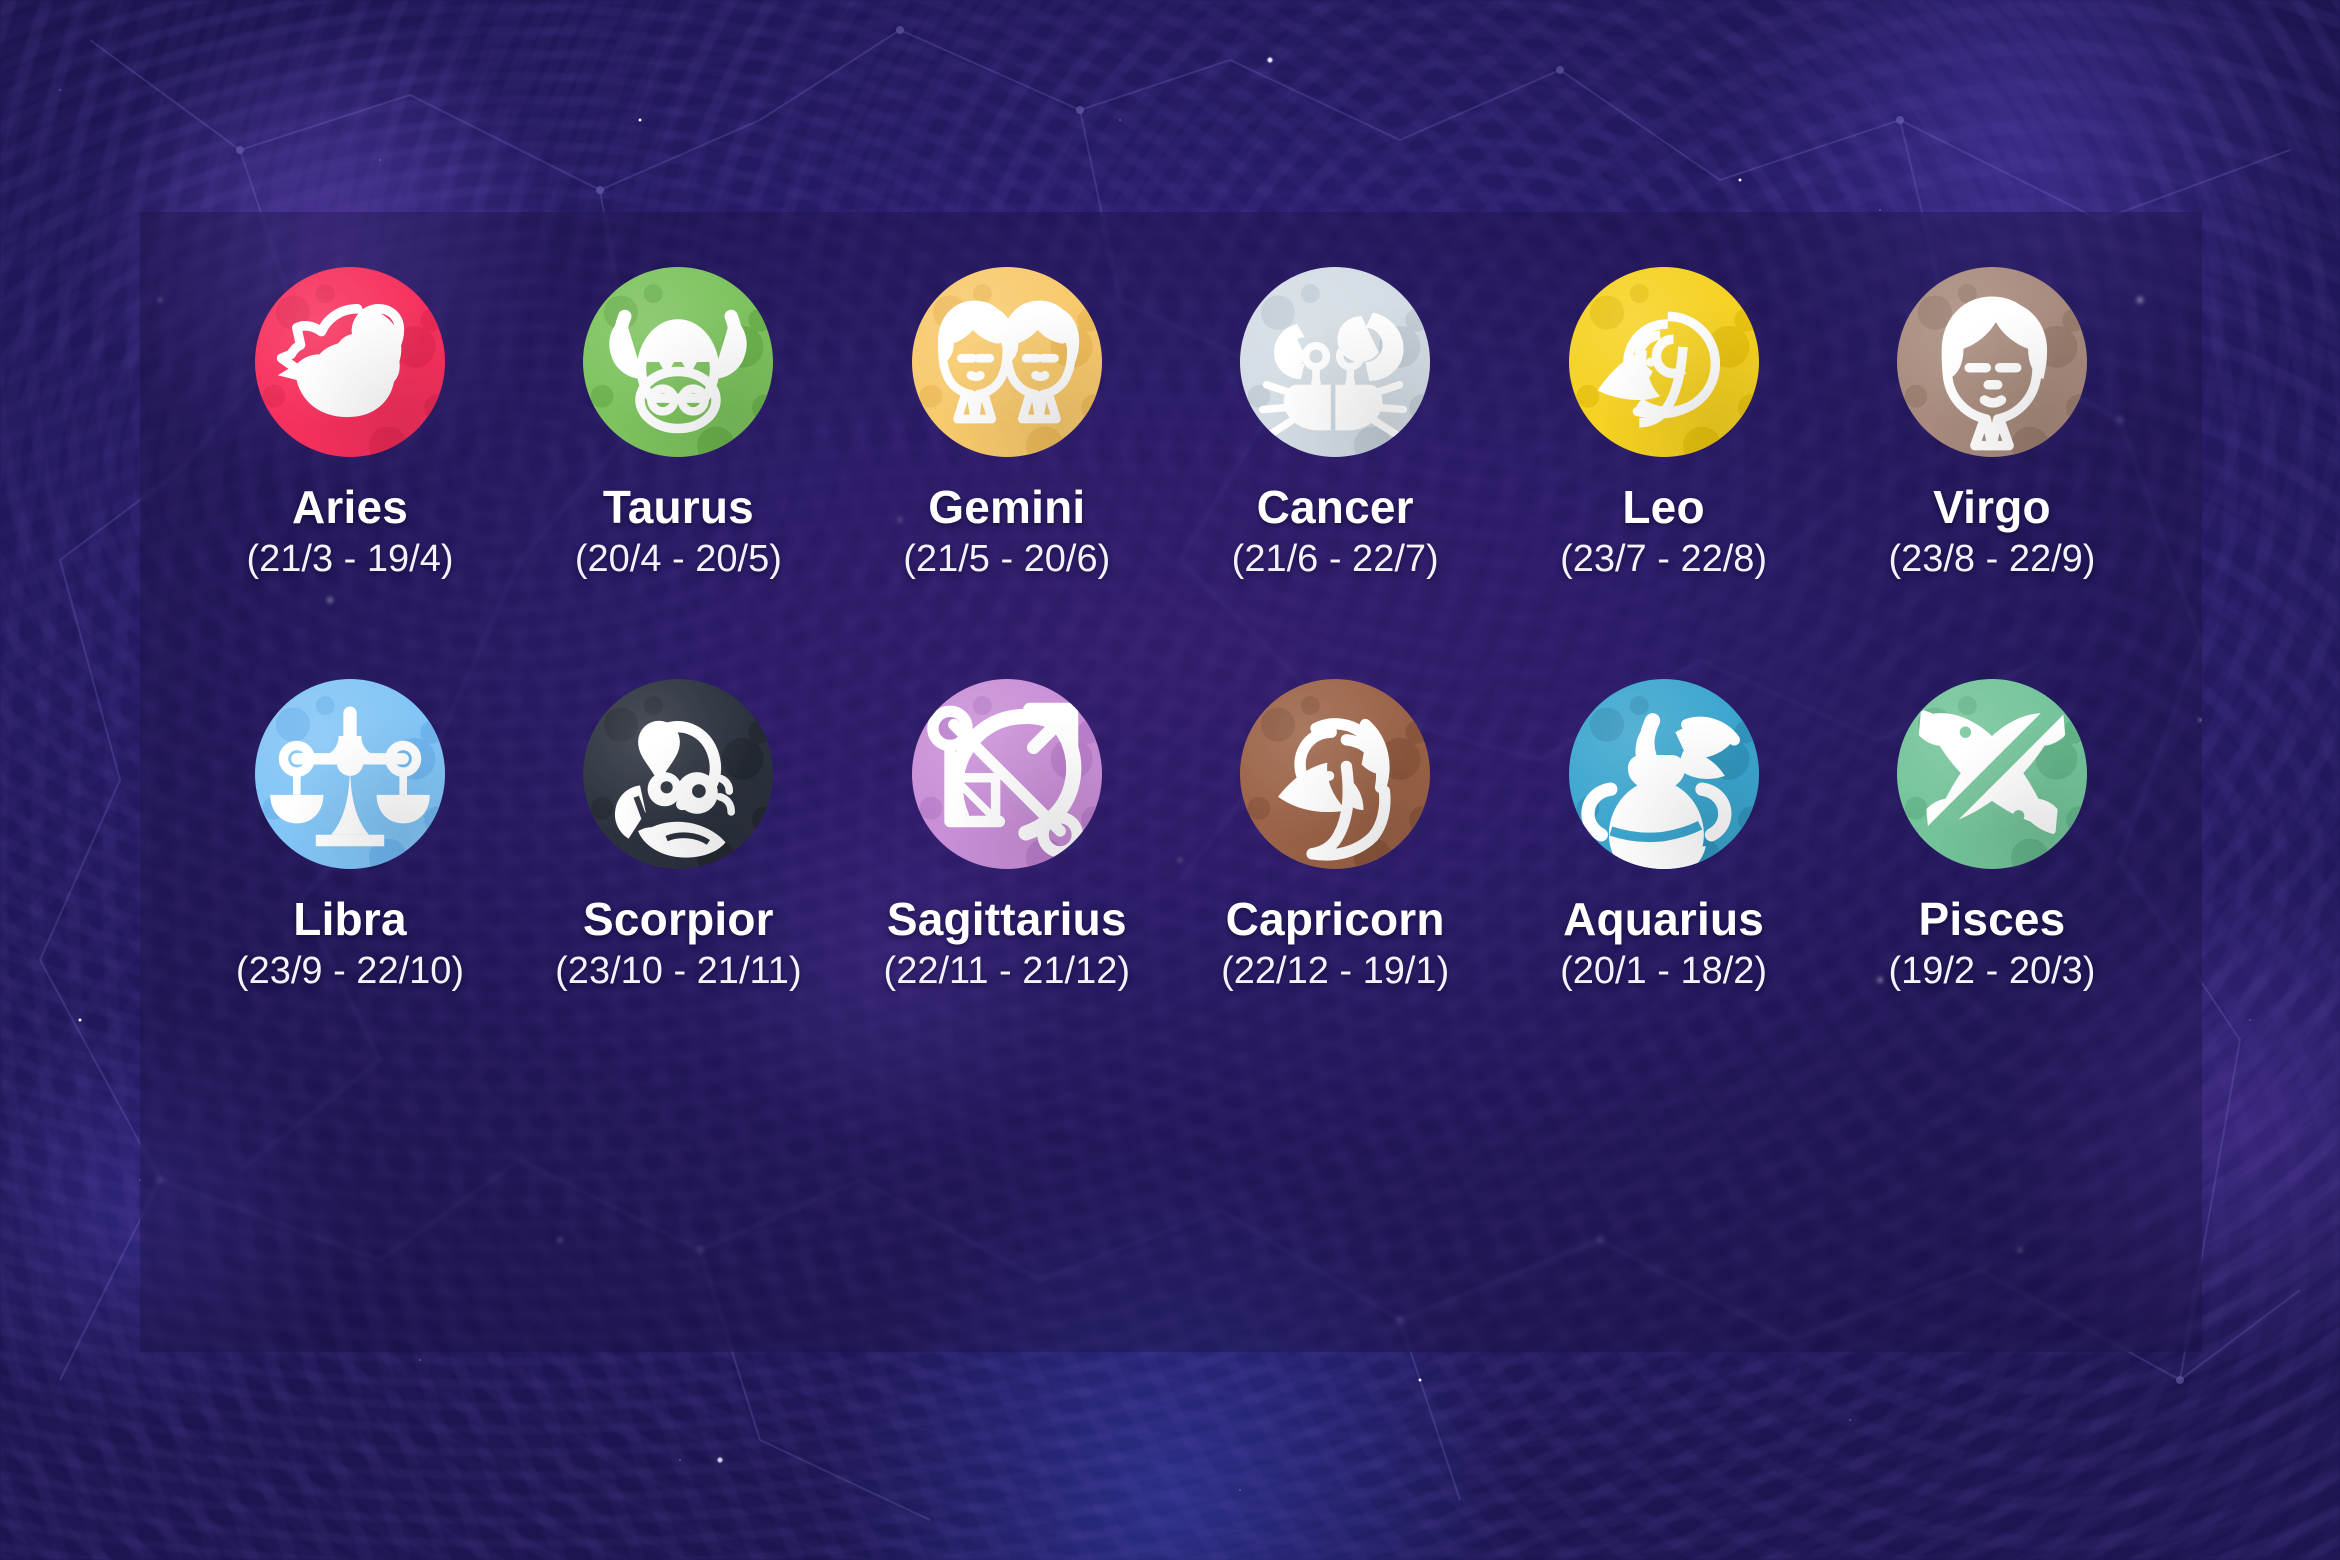 The image size is (2340, 1560). I want to click on zodiac-sign-virgo: Virgo (23/8 - 22/9), so click(1992, 424).